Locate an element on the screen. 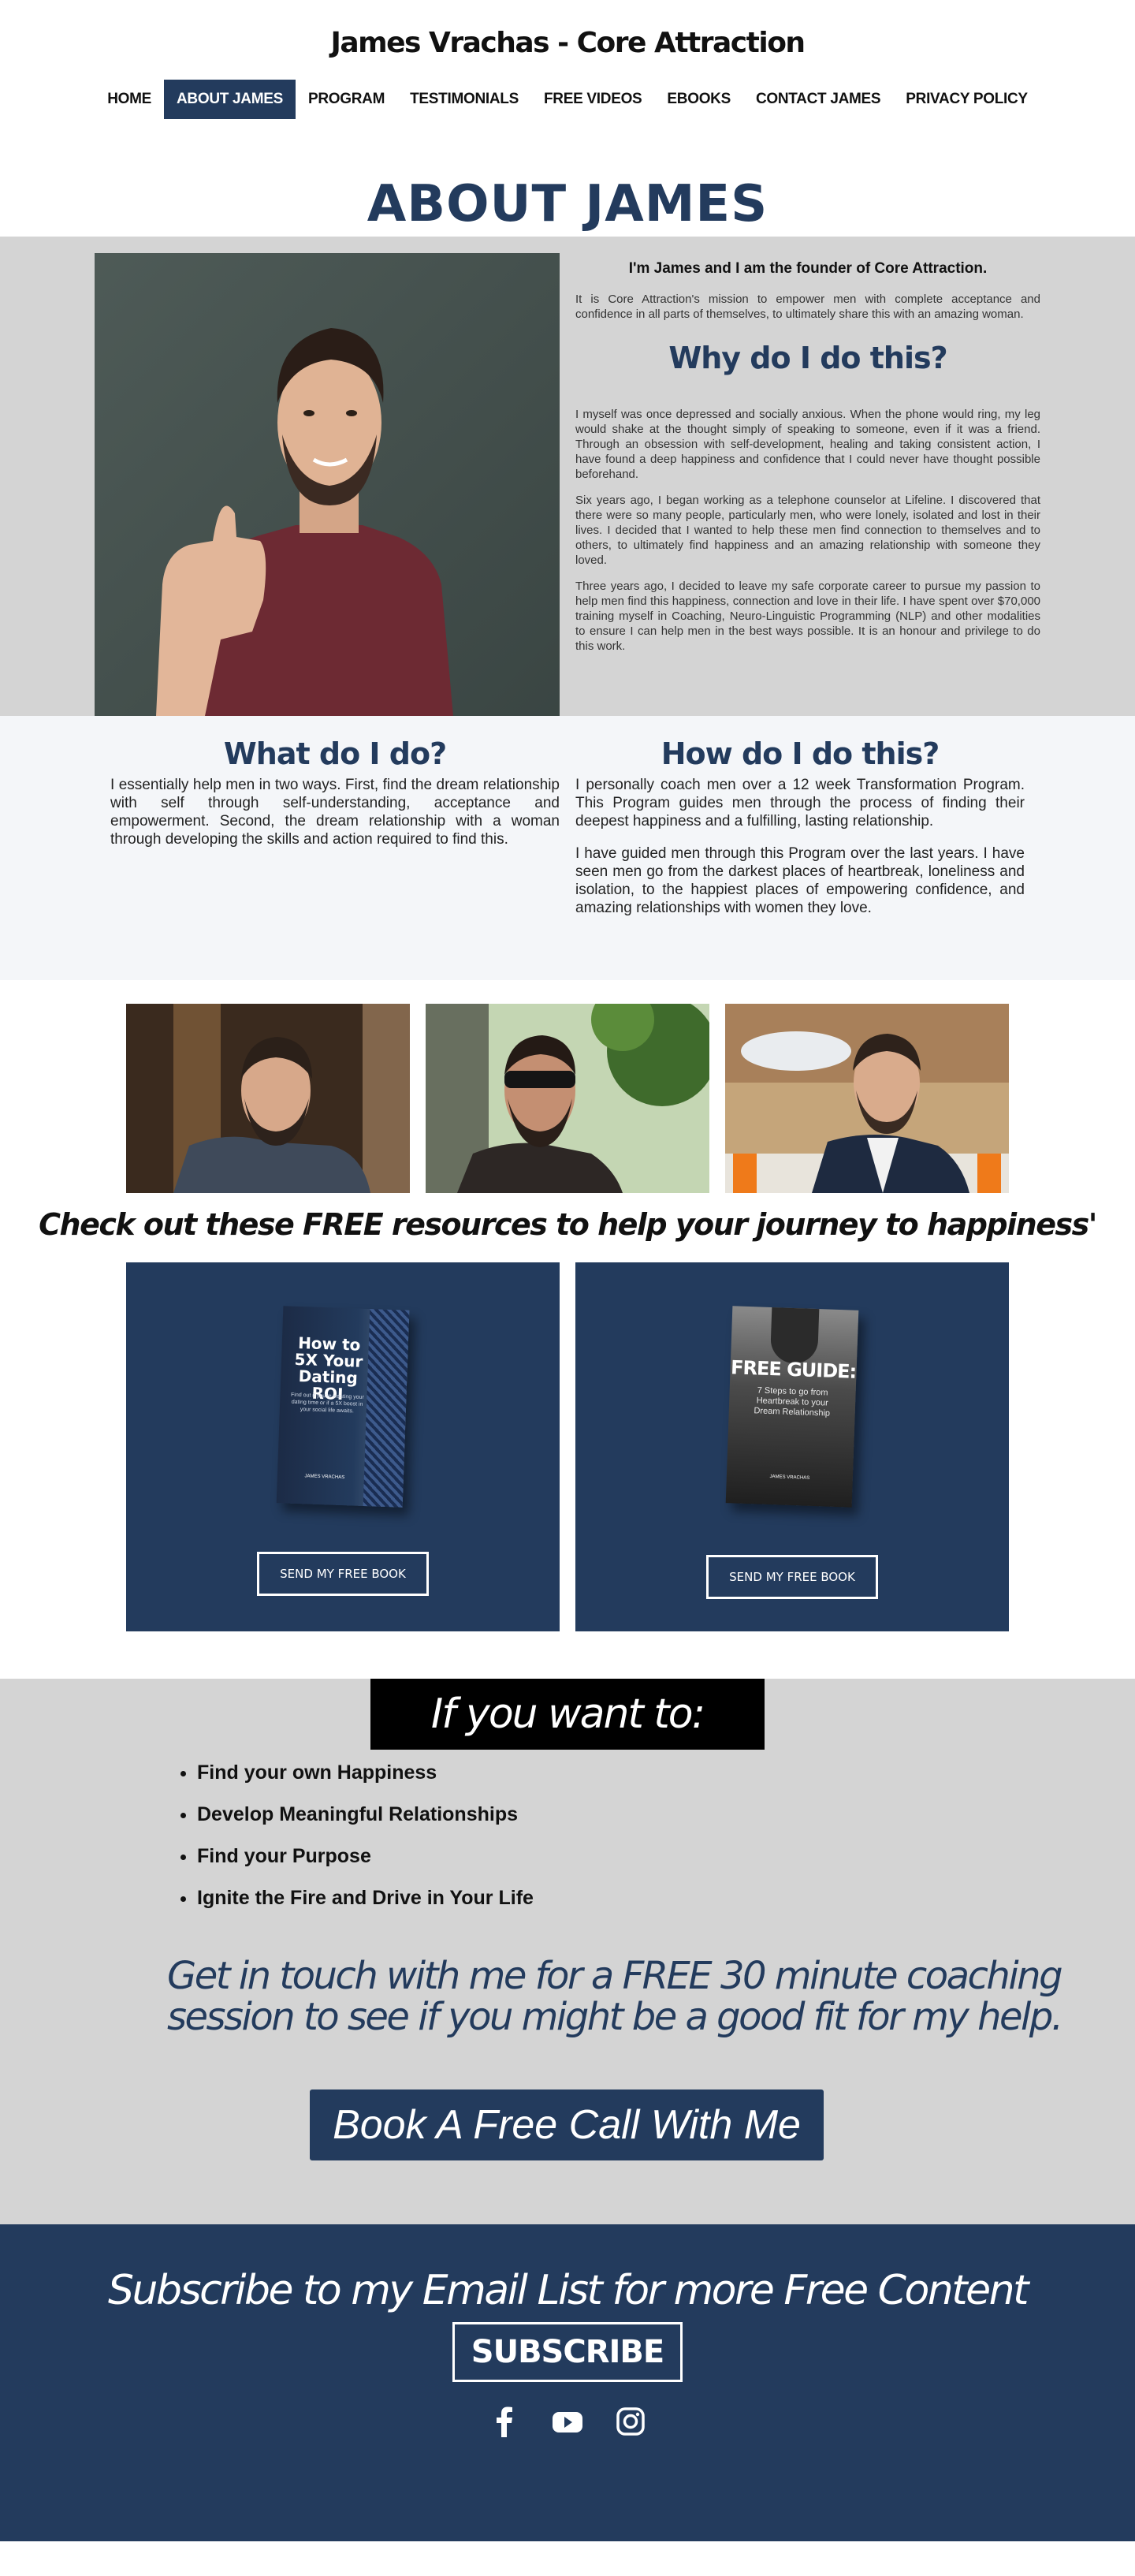 The height and width of the screenshot is (2576, 1135). book-cover-title: FREE GUIDE: is located at coordinates (793, 1370).